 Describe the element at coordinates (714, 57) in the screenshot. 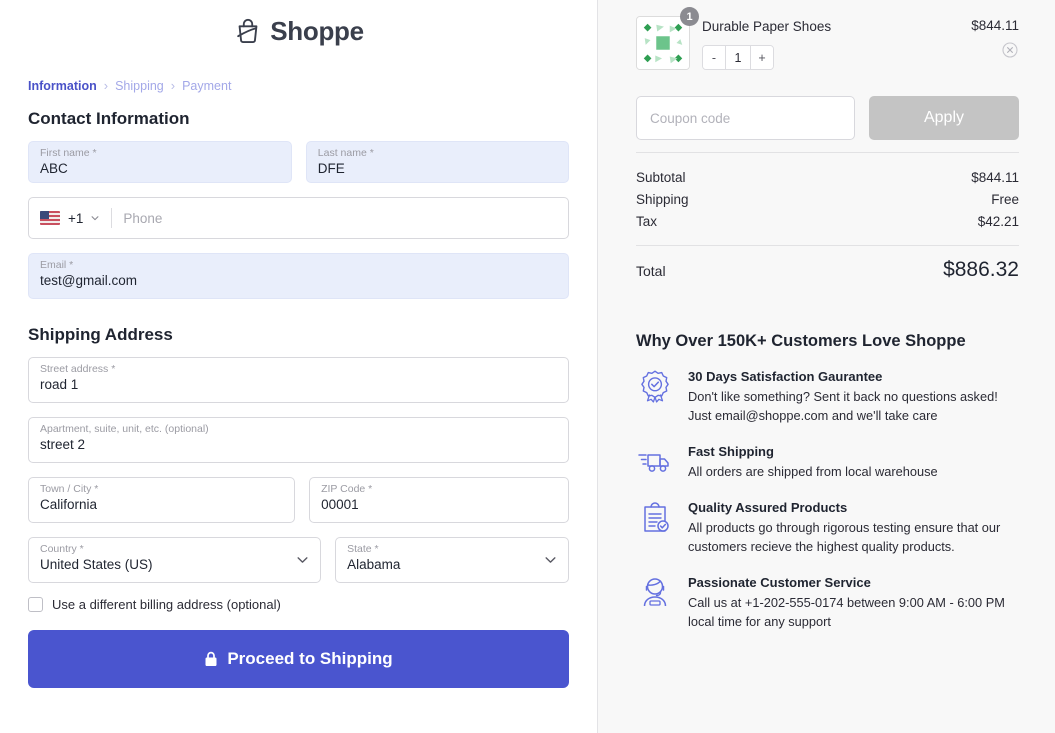

I see `quantity-decrement-button: -` at that location.